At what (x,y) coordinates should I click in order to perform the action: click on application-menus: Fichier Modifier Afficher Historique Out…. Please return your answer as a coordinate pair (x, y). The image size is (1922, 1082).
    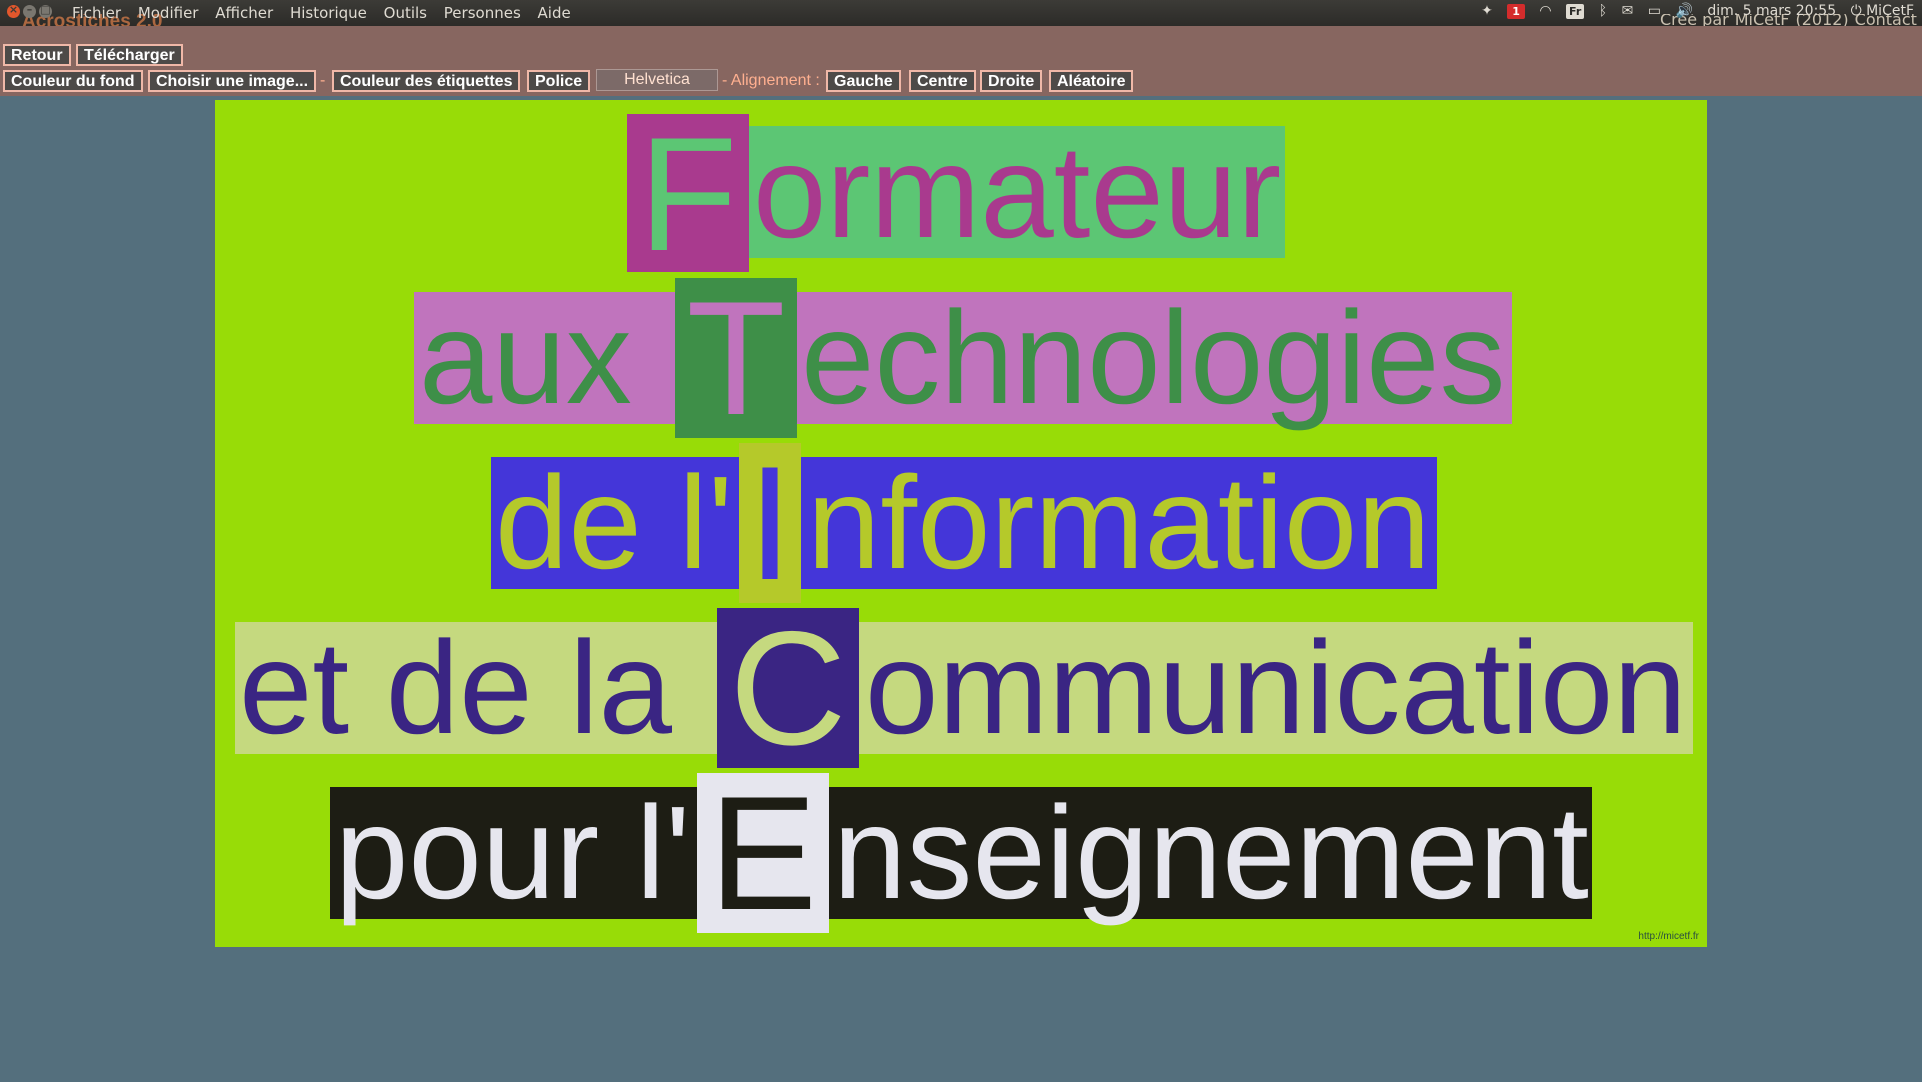
    Looking at the image, I should click on (327, 13).